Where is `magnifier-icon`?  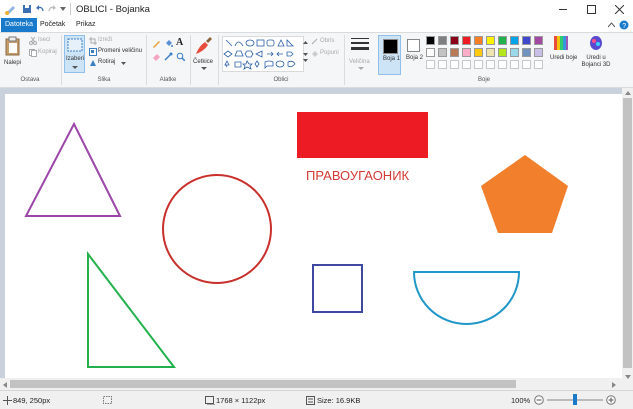 magnifier-icon is located at coordinates (180, 56).